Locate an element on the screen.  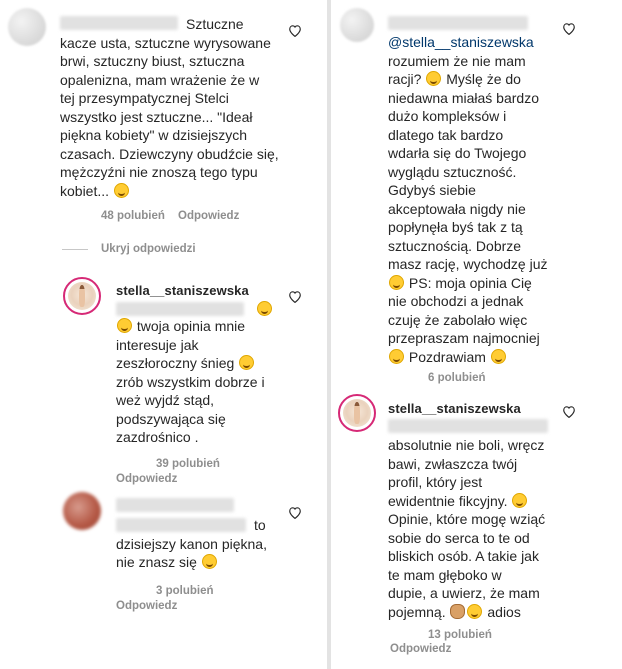
comment-text-line: opalenizna, mam wrażenie że w is located at coordinates (160, 79).